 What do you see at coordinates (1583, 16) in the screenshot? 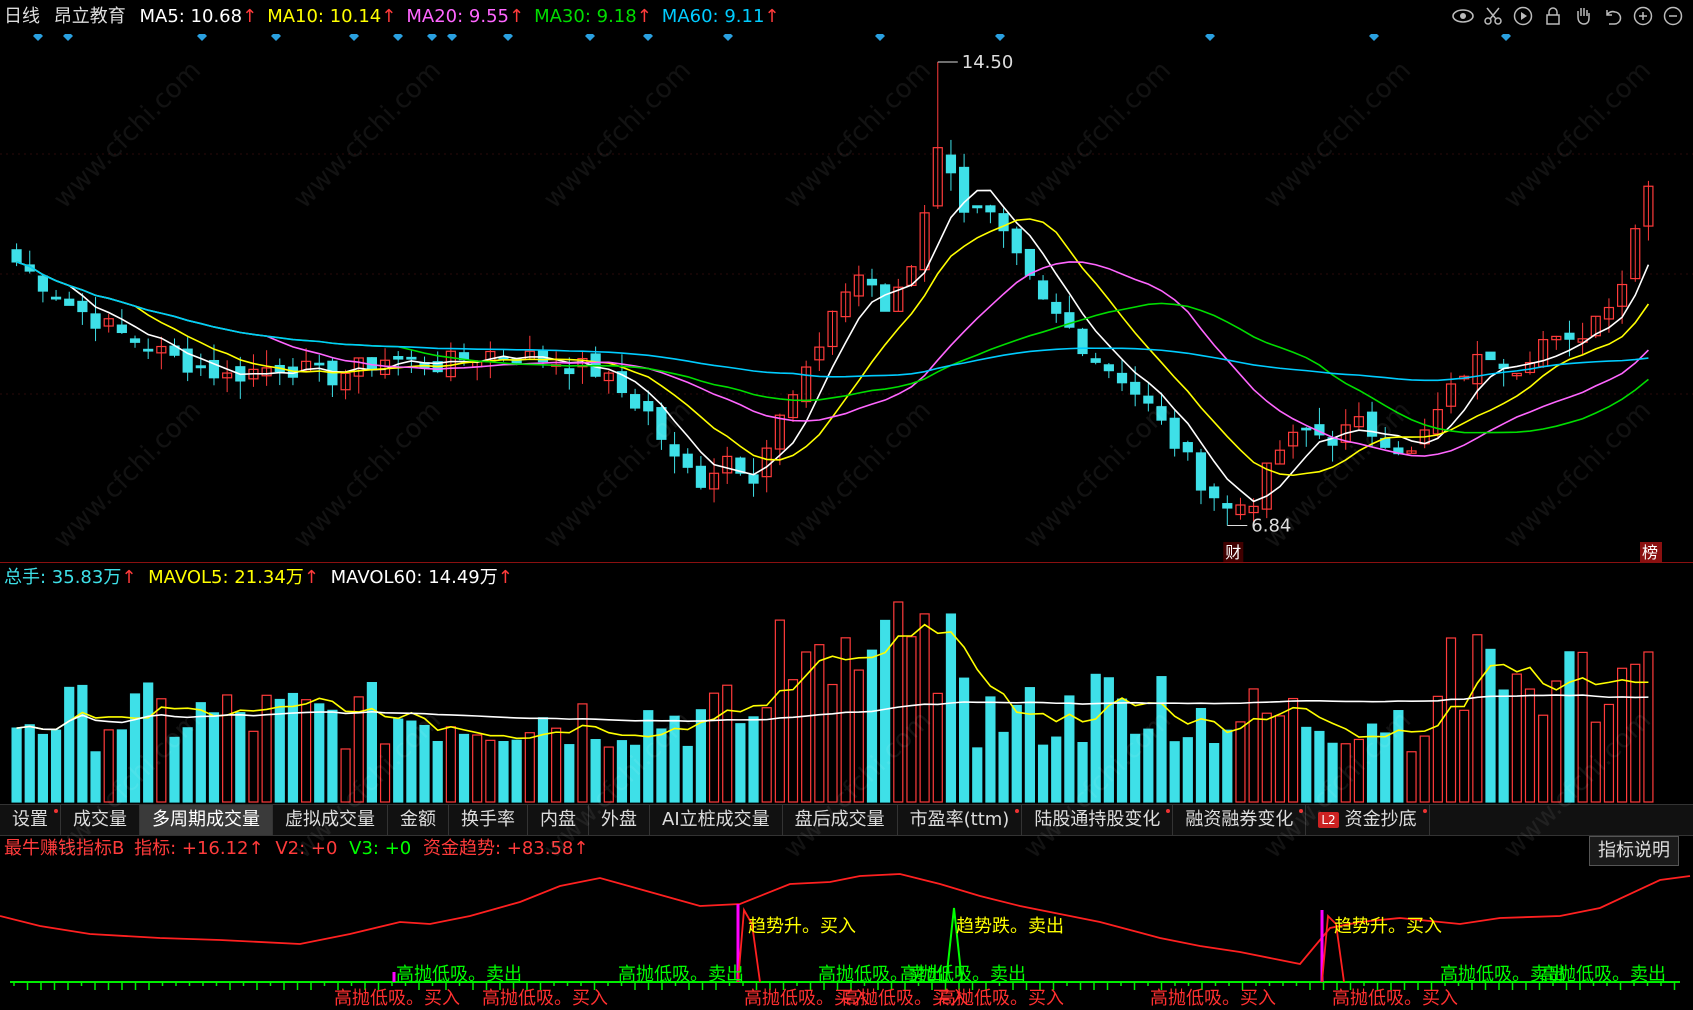
I see `hand-icon` at bounding box center [1583, 16].